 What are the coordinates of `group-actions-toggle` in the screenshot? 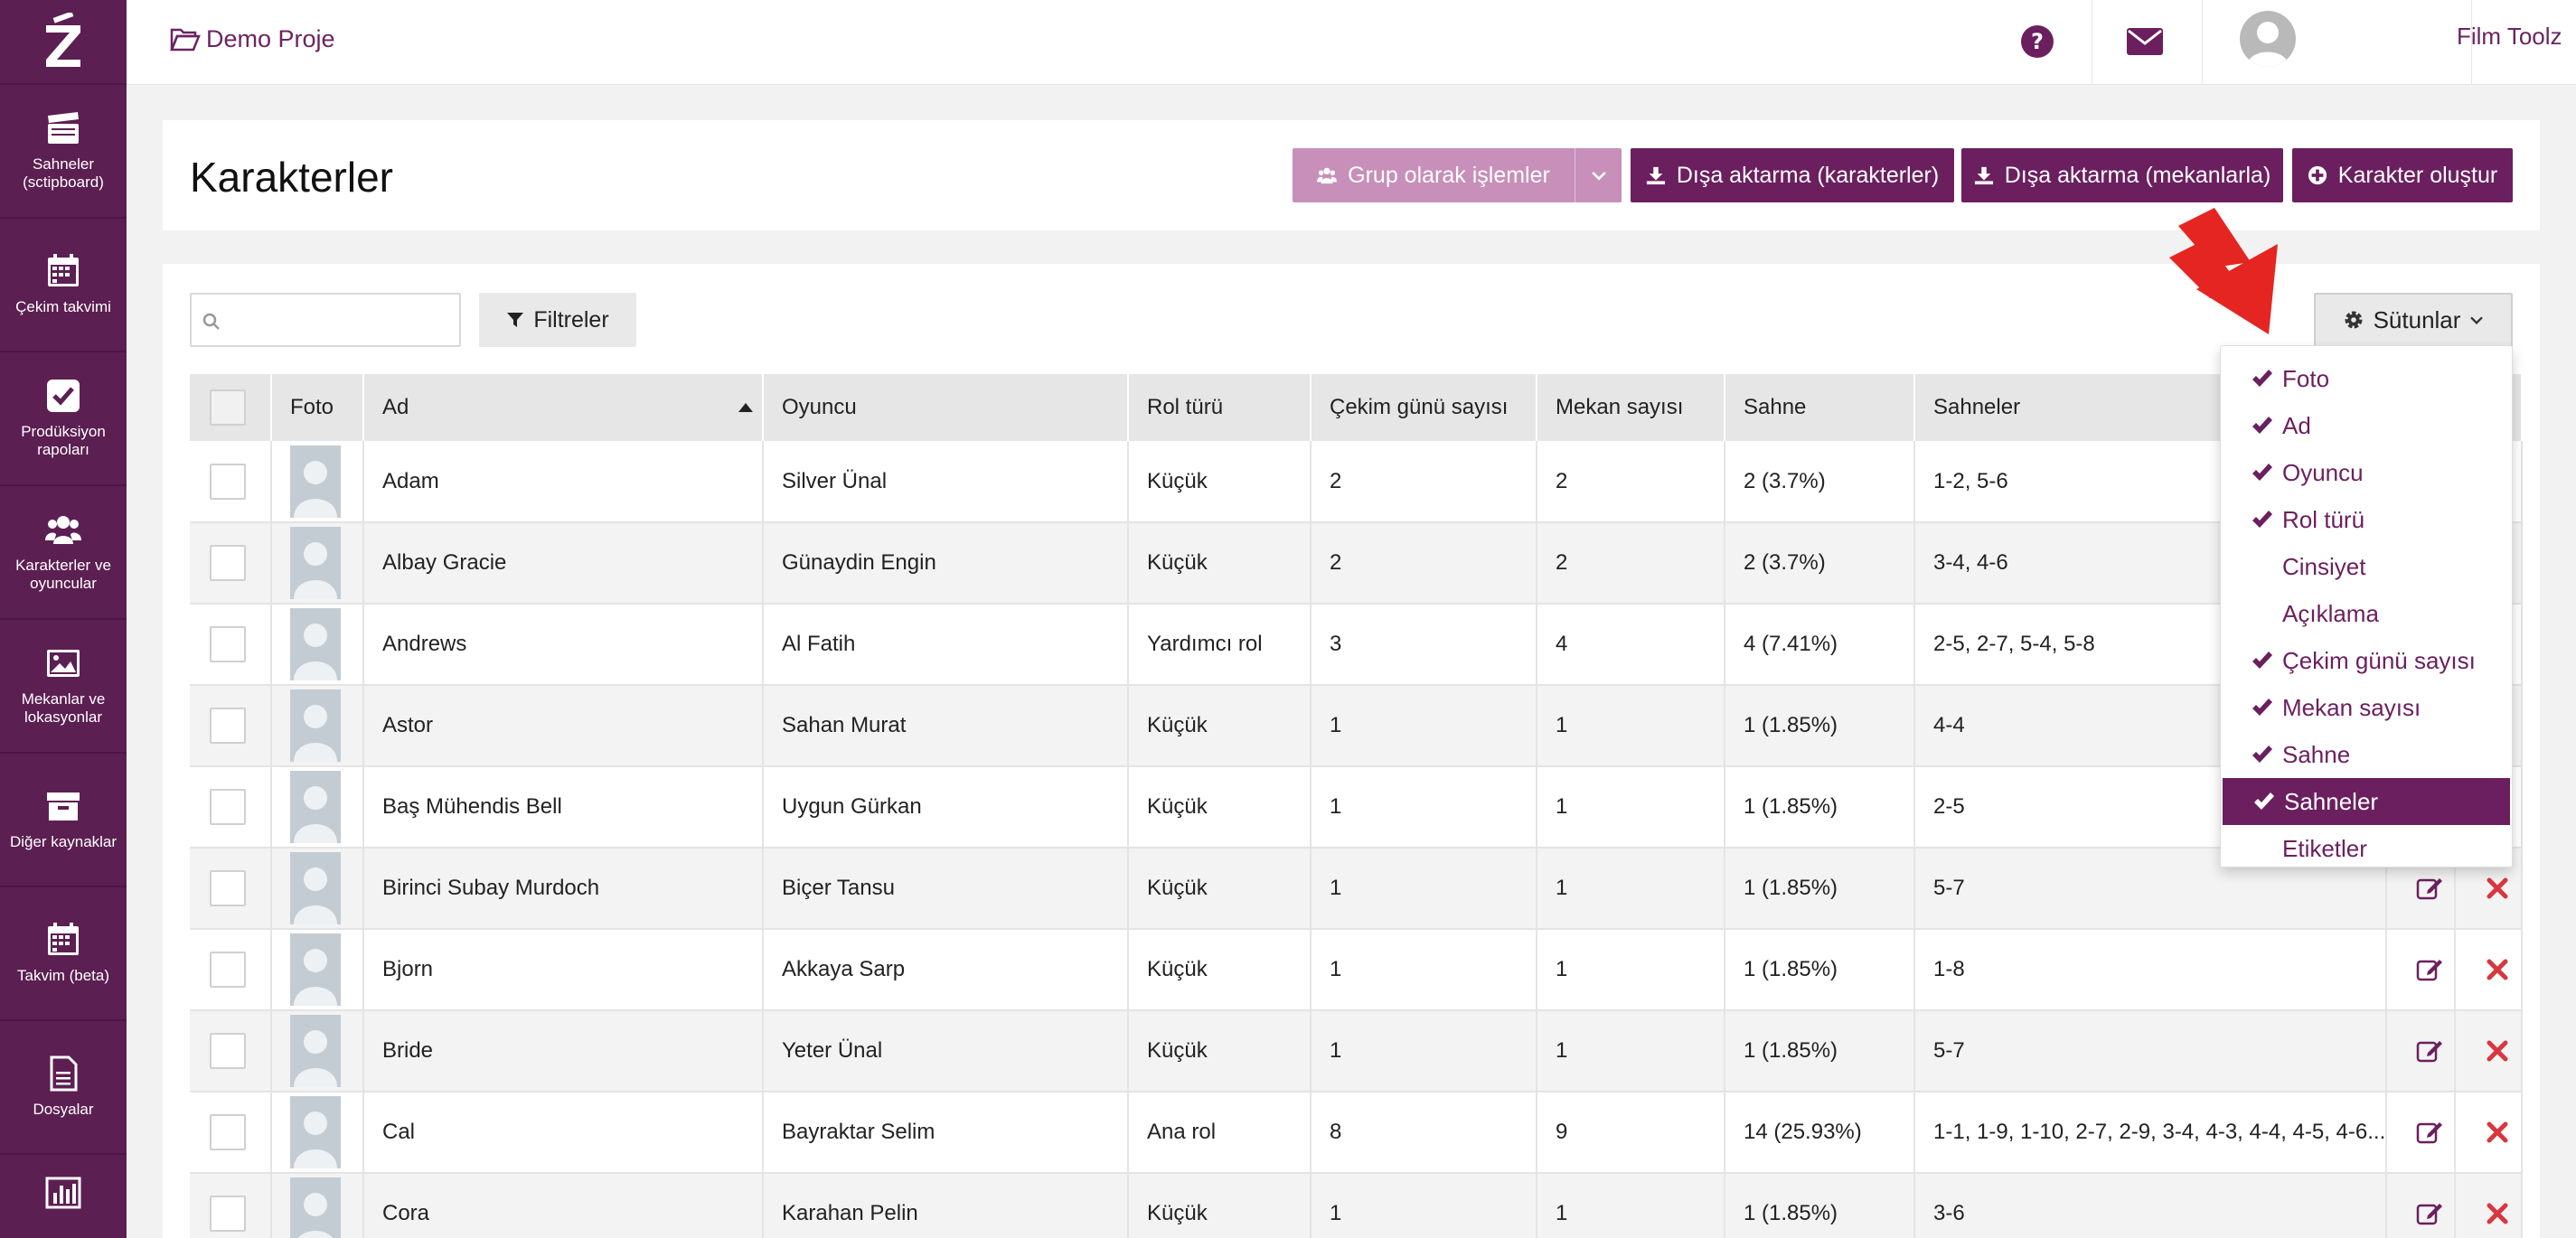 It's located at (1598, 175).